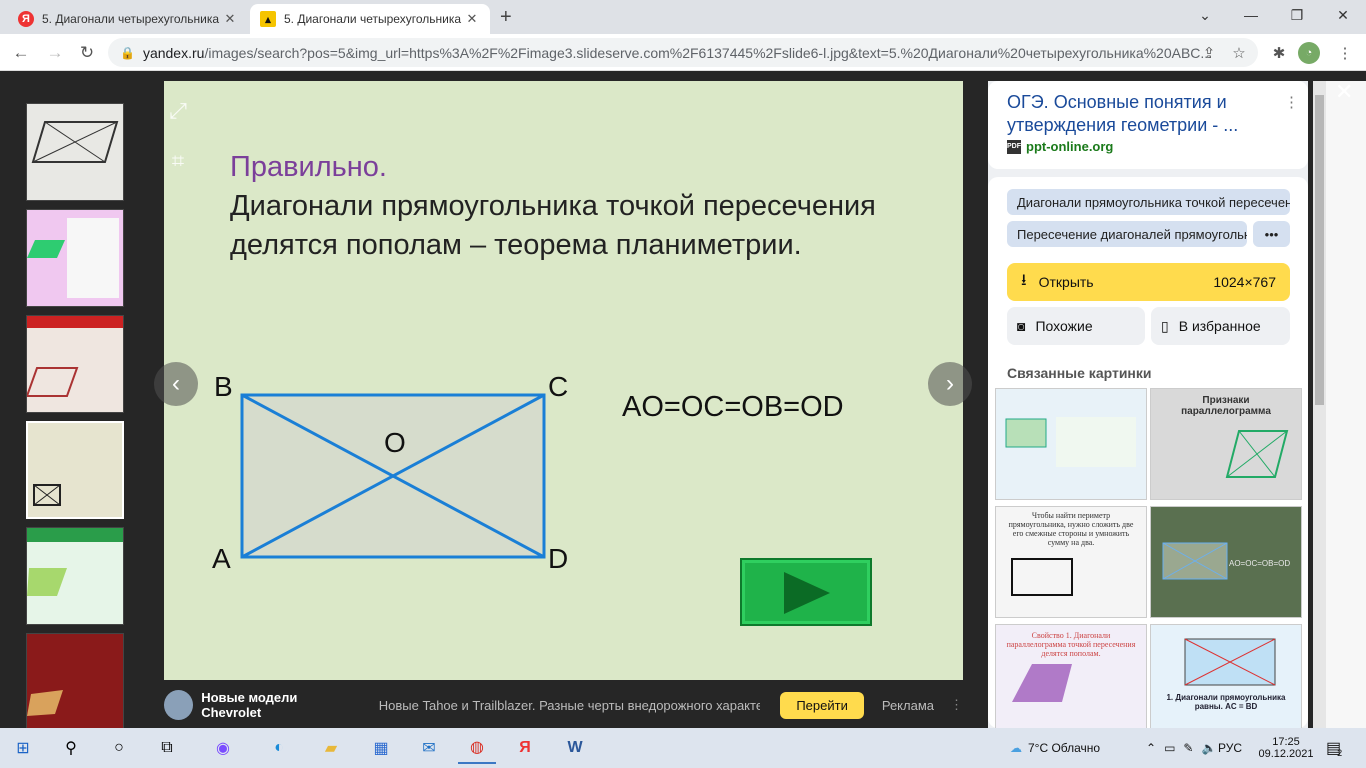 The width and height of the screenshot is (1366, 768). What do you see at coordinates (1344, 92) in the screenshot?
I see `close-viewer-icon: ✕` at bounding box center [1344, 92].